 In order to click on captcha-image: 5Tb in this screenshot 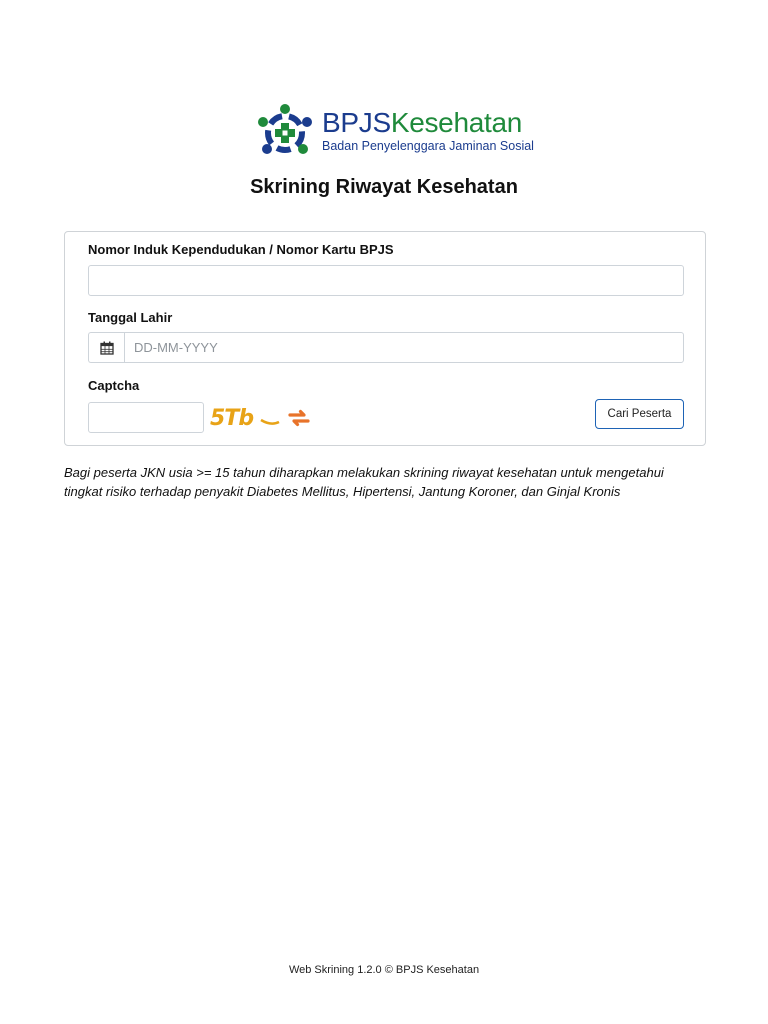, I will do `click(245, 418)`.